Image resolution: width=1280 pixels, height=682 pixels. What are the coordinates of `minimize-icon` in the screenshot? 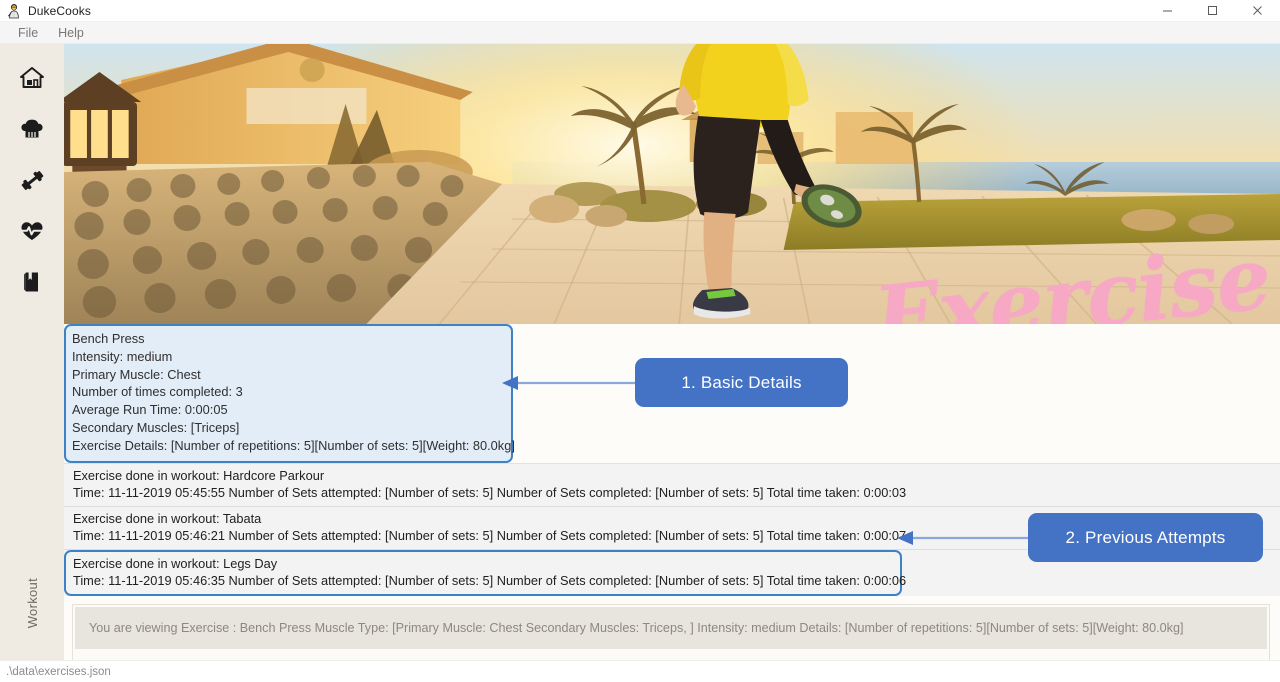 It's located at (1167, 11).